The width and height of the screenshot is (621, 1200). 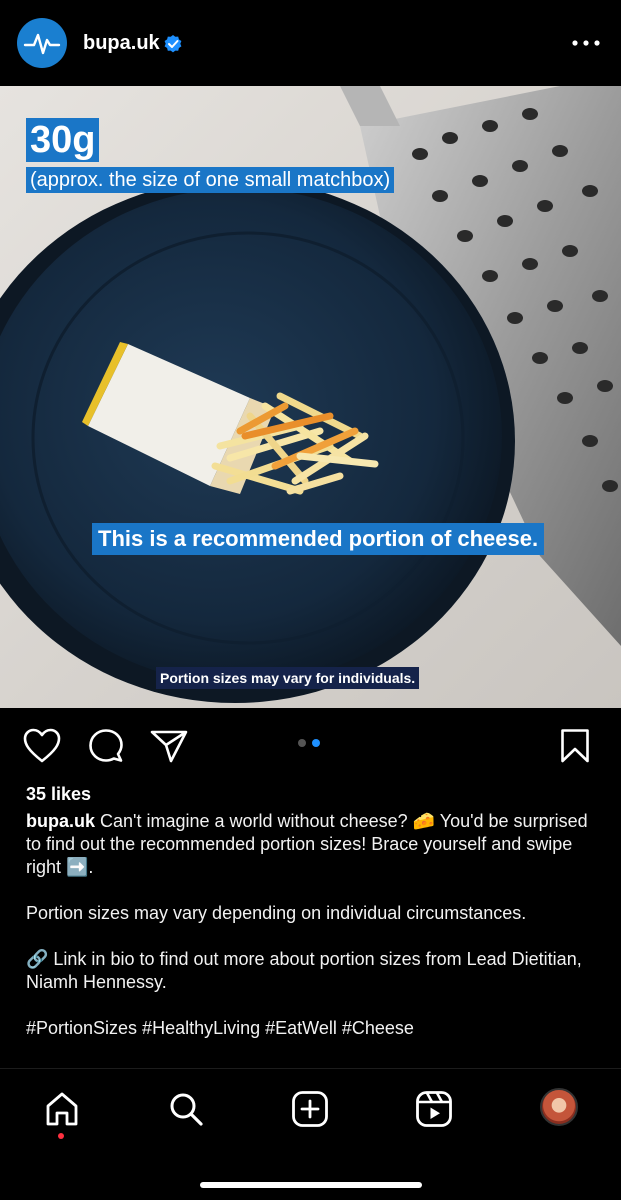 What do you see at coordinates (575, 746) in the screenshot?
I see `bookmark-icon` at bounding box center [575, 746].